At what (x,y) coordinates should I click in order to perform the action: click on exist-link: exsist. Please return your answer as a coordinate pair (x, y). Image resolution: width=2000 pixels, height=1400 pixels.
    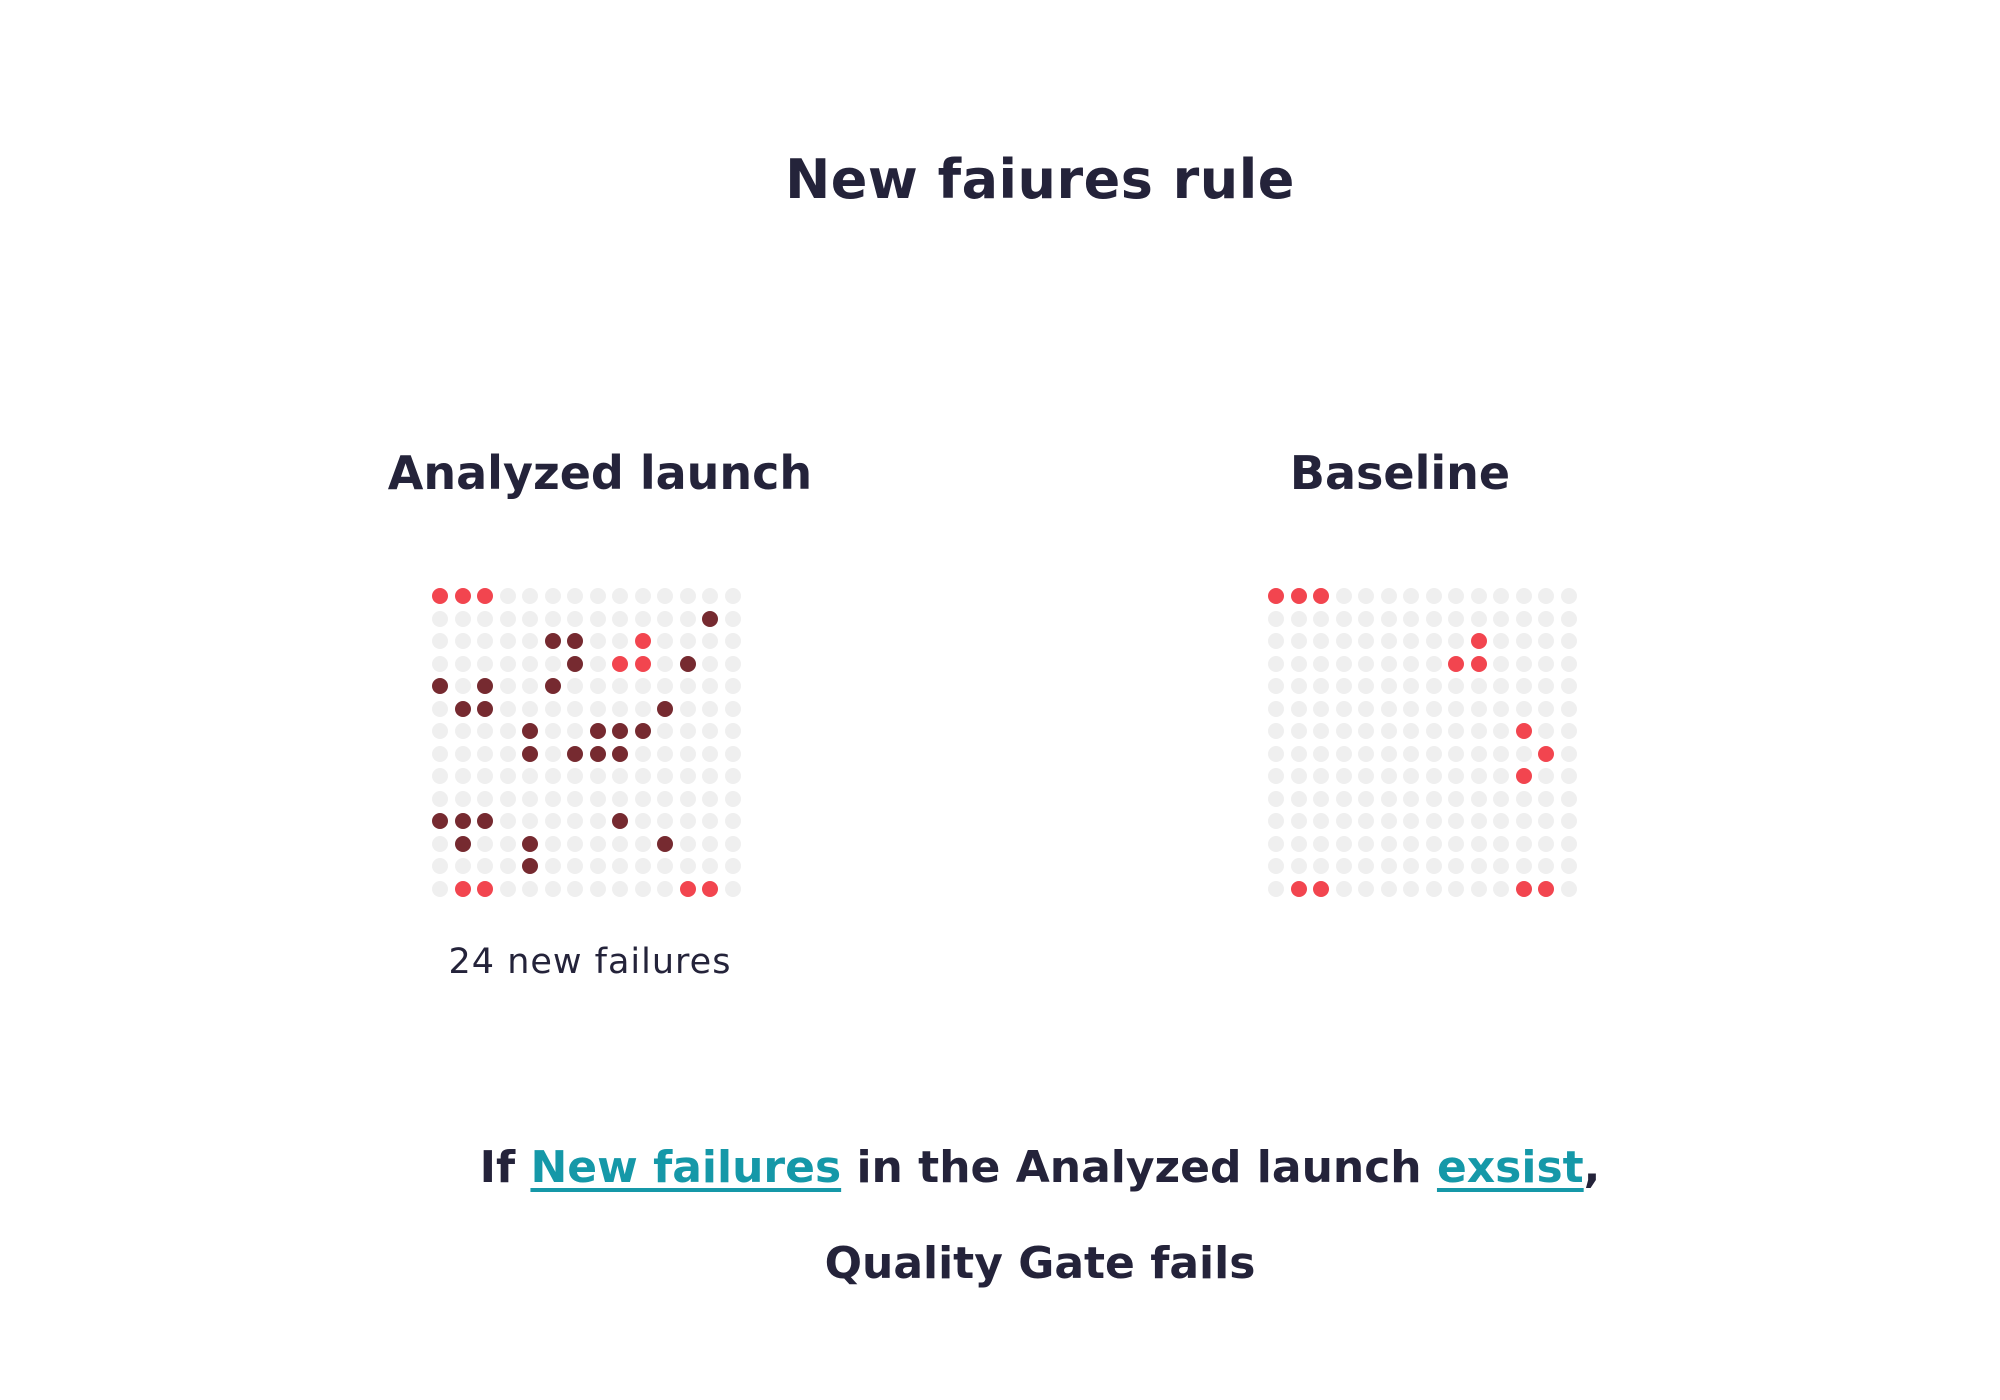
    Looking at the image, I should click on (1510, 1167).